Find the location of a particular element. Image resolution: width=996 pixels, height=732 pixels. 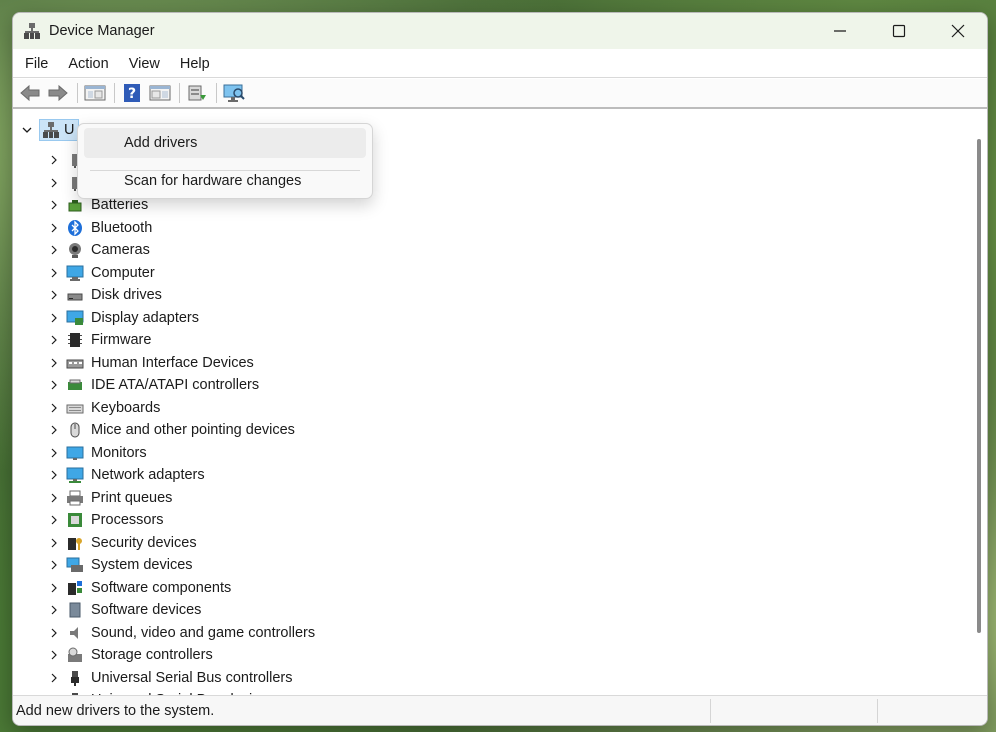

tree-item: Security devices is located at coordinates (122, 543).